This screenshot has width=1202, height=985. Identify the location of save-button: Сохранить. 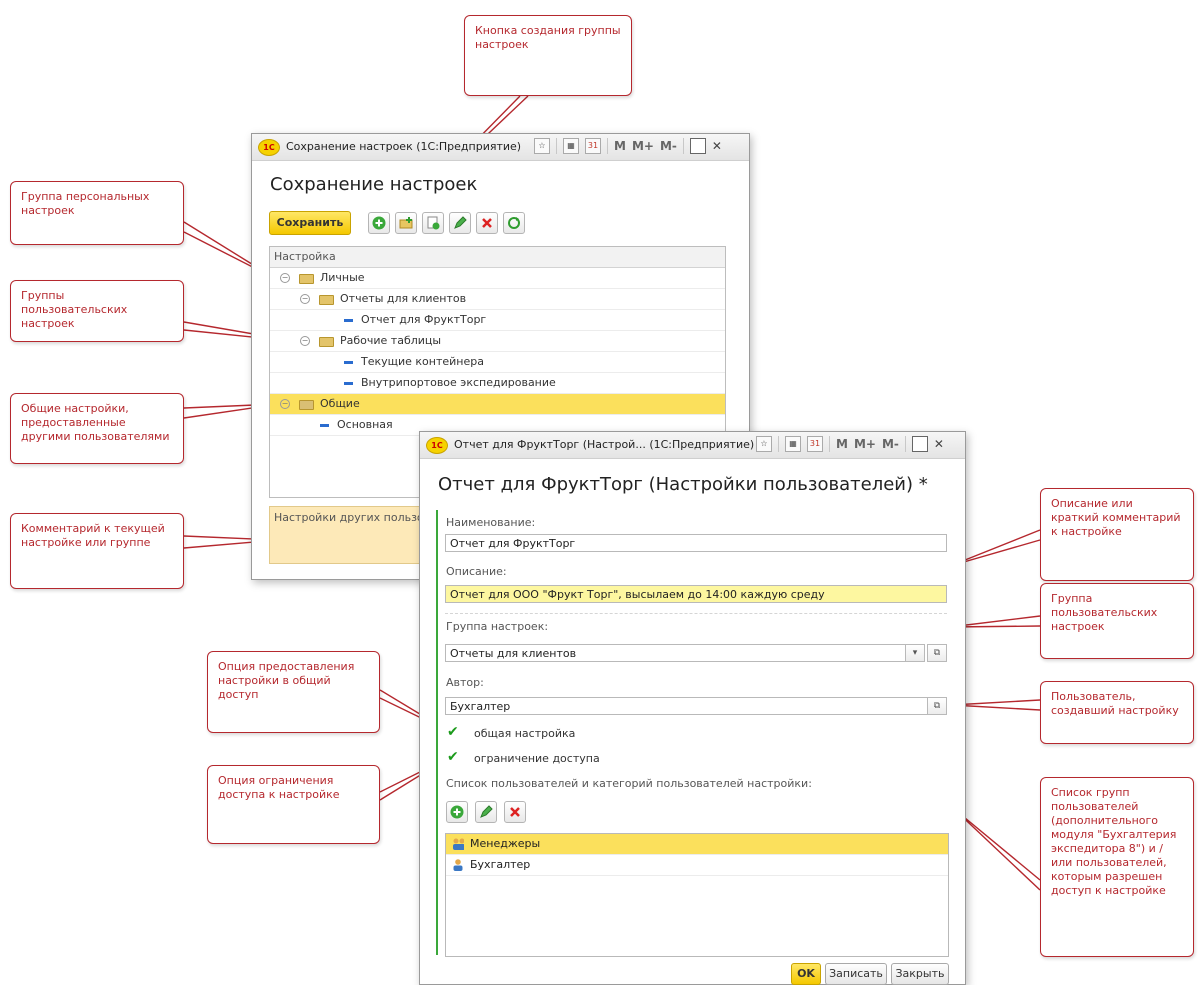
(310, 223).